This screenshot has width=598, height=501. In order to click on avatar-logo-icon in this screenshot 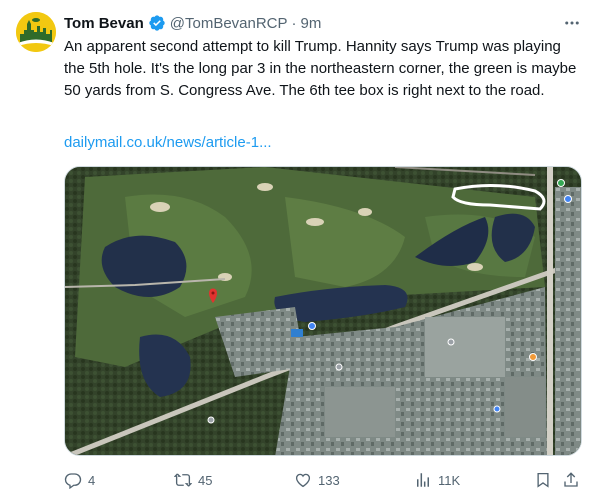, I will do `click(36, 32)`.